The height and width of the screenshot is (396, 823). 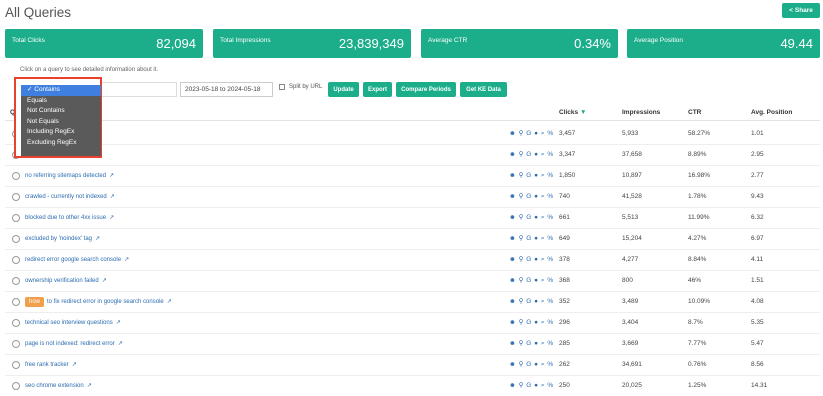 I want to click on dropdown-option-not-equals: Not Equals, so click(x=61, y=122).